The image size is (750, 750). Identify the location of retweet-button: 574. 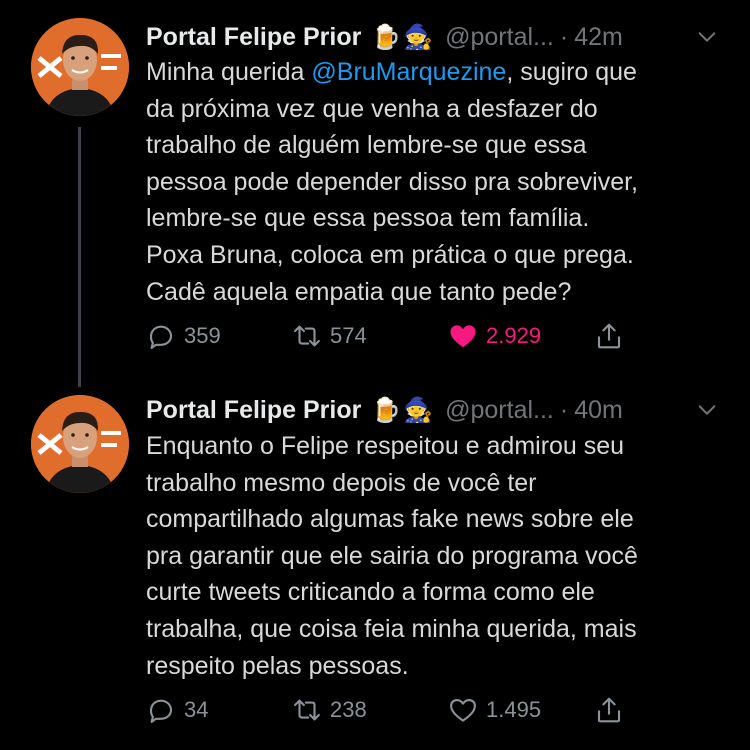
(329, 336).